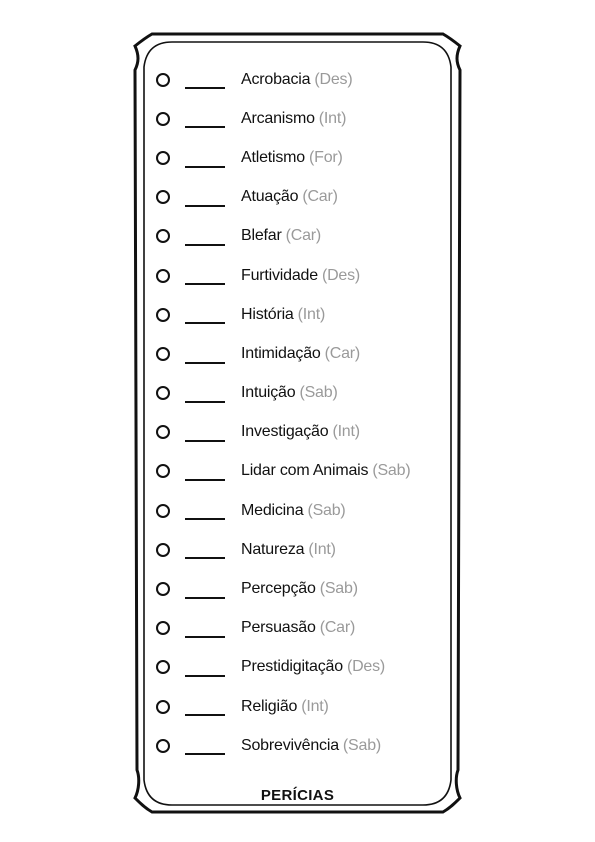 The height and width of the screenshot is (842, 595). What do you see at coordinates (267, 314) in the screenshot?
I see `skill-name: História` at bounding box center [267, 314].